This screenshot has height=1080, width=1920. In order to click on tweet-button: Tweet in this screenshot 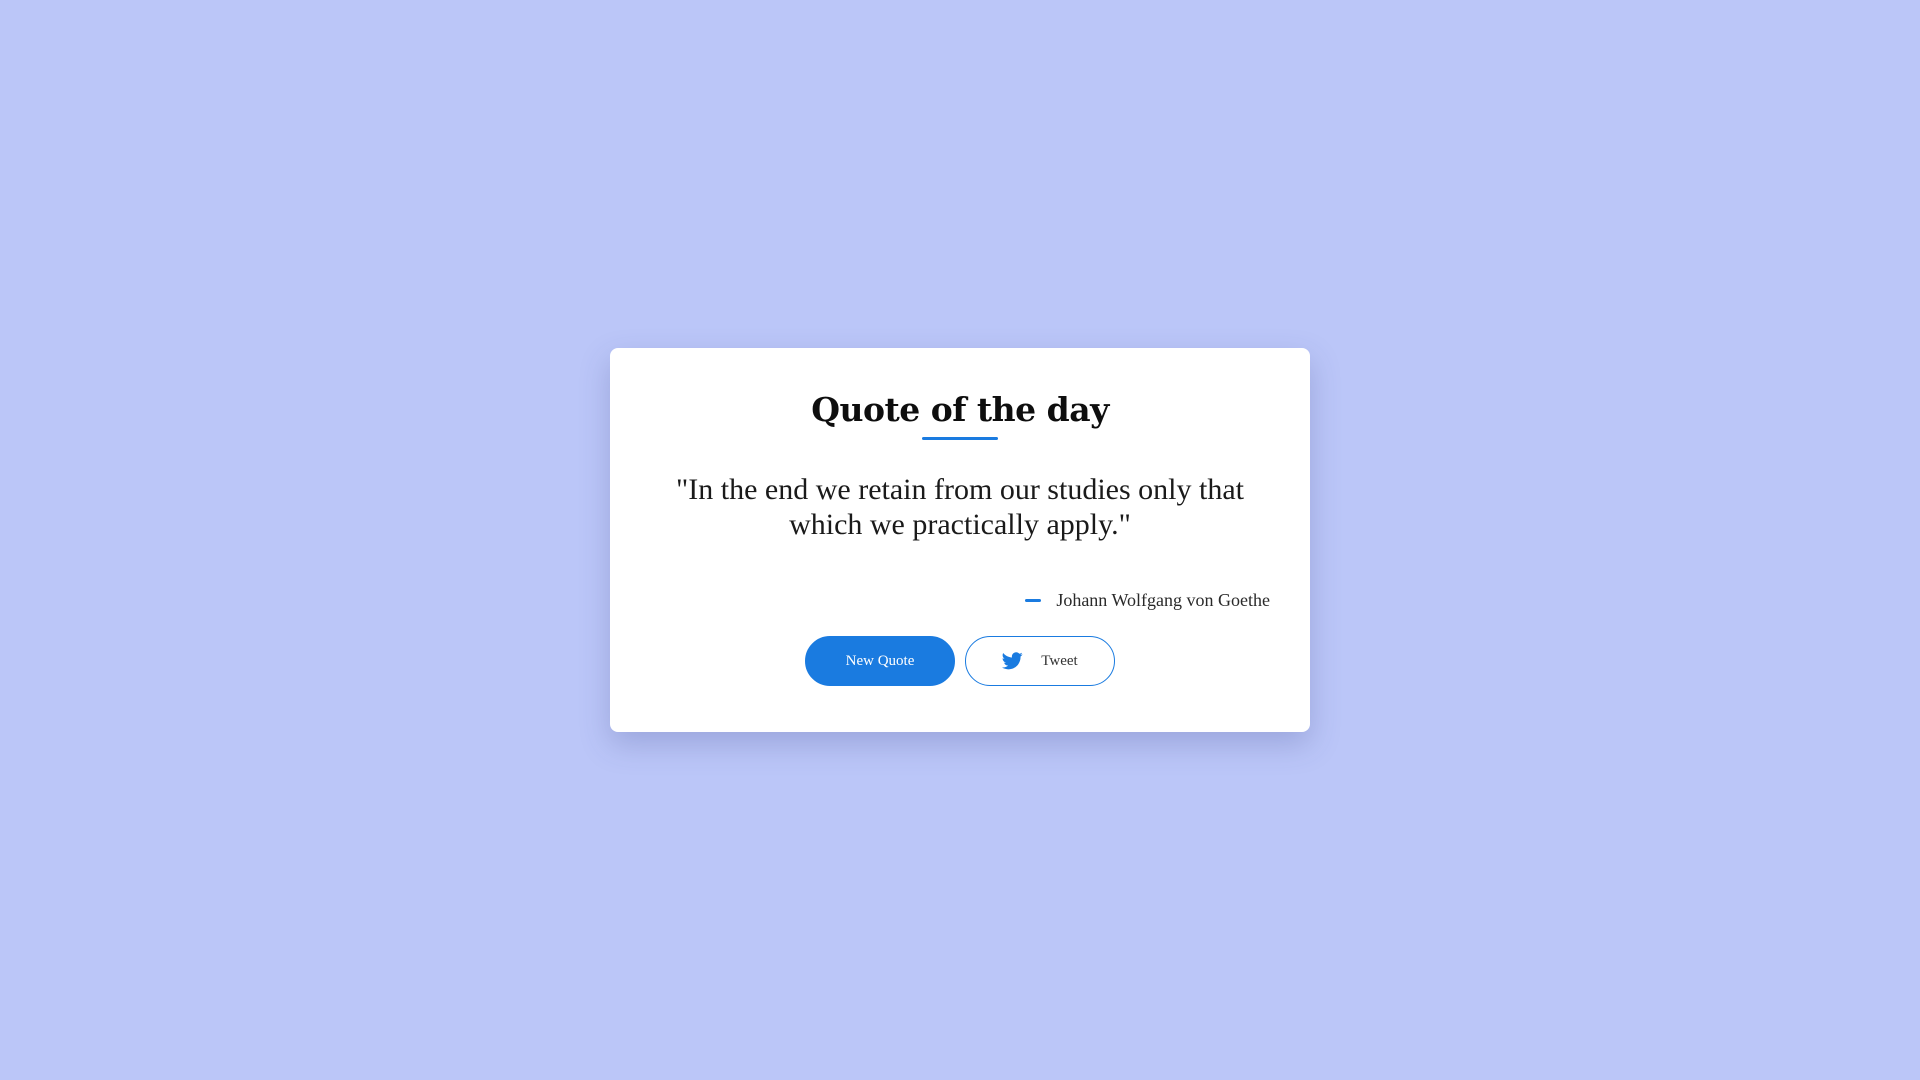, I will do `click(1040, 661)`.